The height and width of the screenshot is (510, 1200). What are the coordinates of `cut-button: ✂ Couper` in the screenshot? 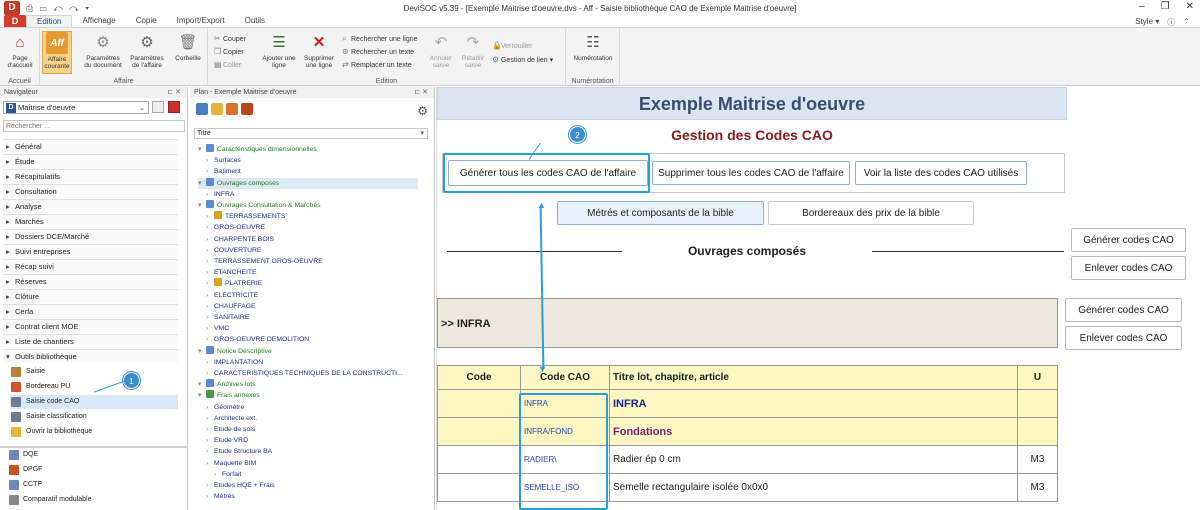 It's located at (230, 38).